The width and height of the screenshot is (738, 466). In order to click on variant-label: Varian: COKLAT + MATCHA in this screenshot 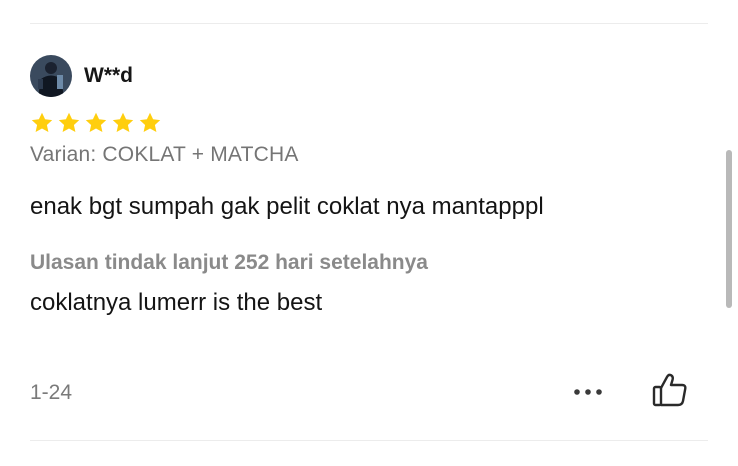, I will do `click(164, 154)`.